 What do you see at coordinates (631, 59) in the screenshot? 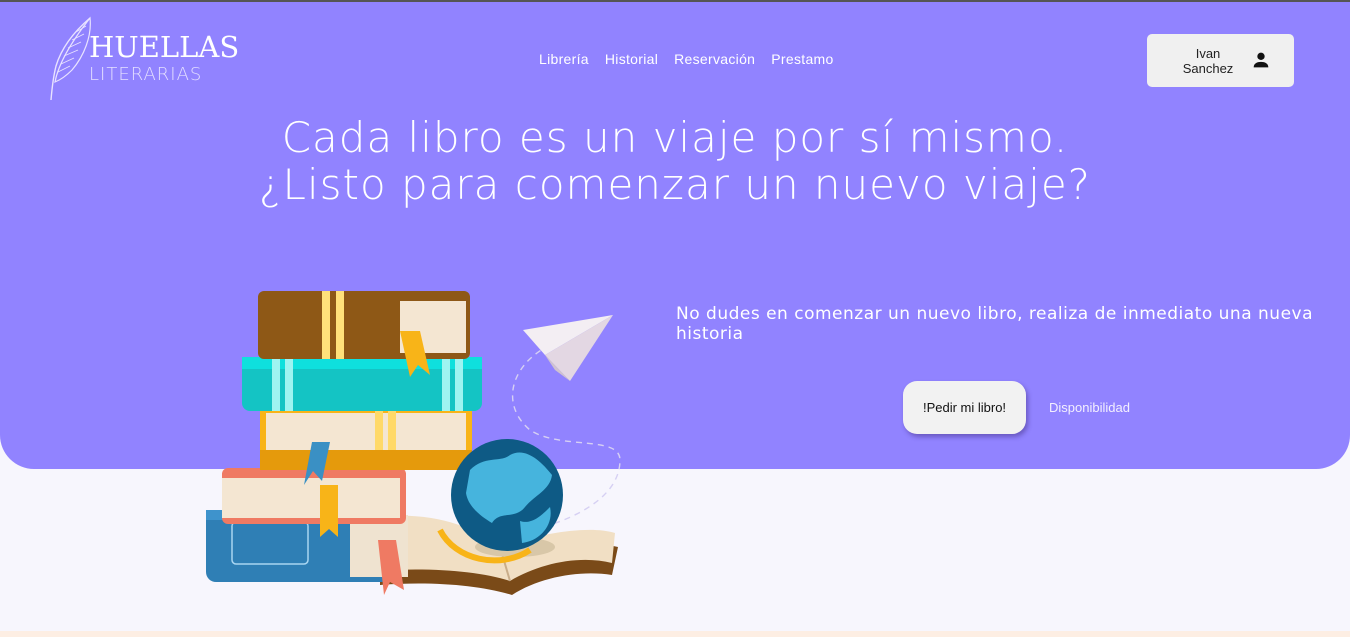
I see `nav-item-historial: Historial` at bounding box center [631, 59].